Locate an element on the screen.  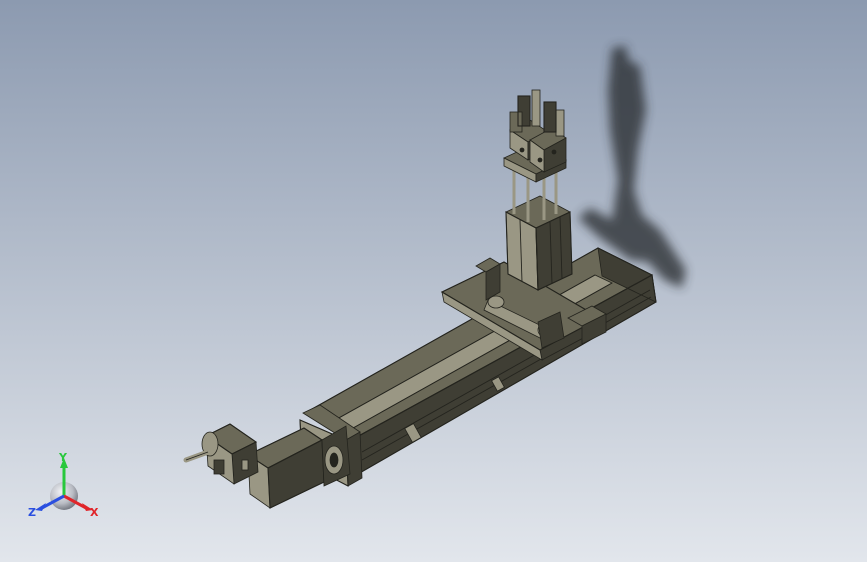
z-axis-label: Z is located at coordinates (32, 512).